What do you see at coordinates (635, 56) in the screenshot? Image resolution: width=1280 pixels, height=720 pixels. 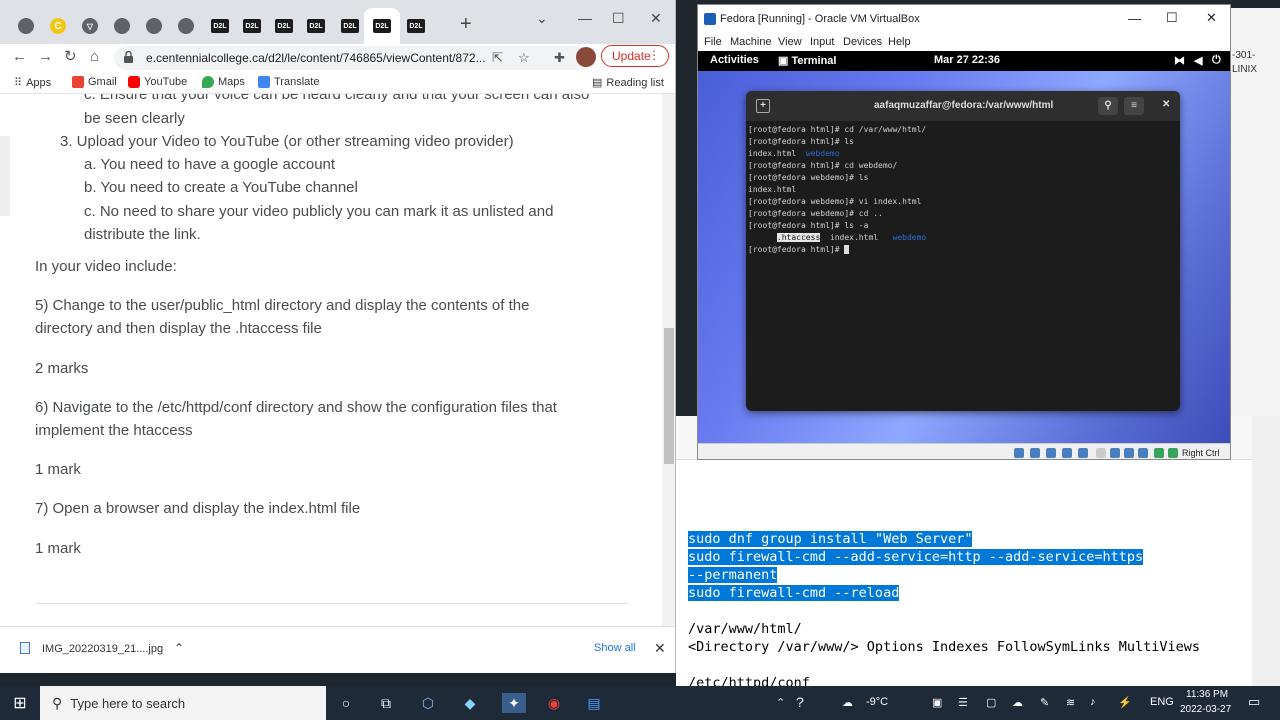 I see `update-button: Update ⋮` at bounding box center [635, 56].